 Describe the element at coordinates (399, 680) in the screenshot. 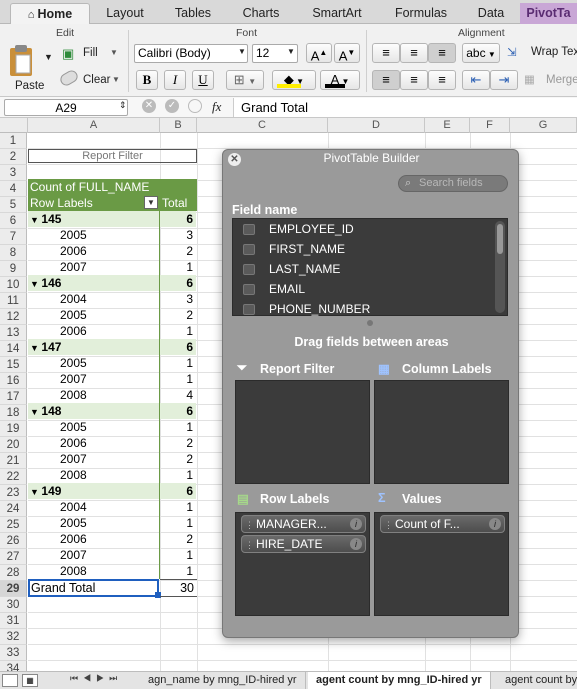

I see `sheet-tab-active: agent count by mng_ID-hired yr` at that location.